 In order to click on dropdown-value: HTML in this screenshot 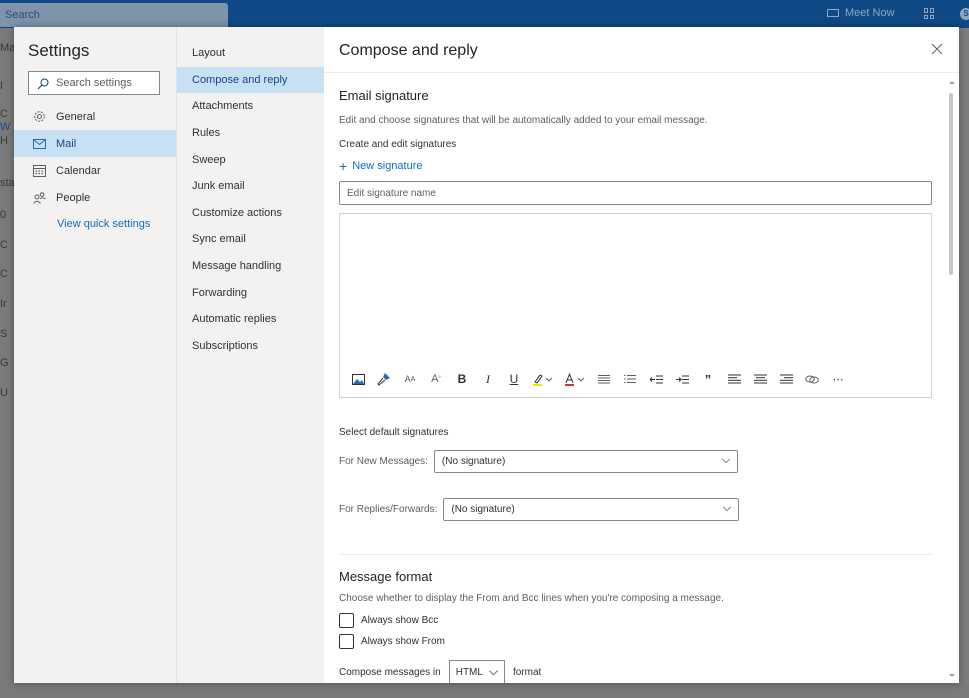, I will do `click(469, 672)`.